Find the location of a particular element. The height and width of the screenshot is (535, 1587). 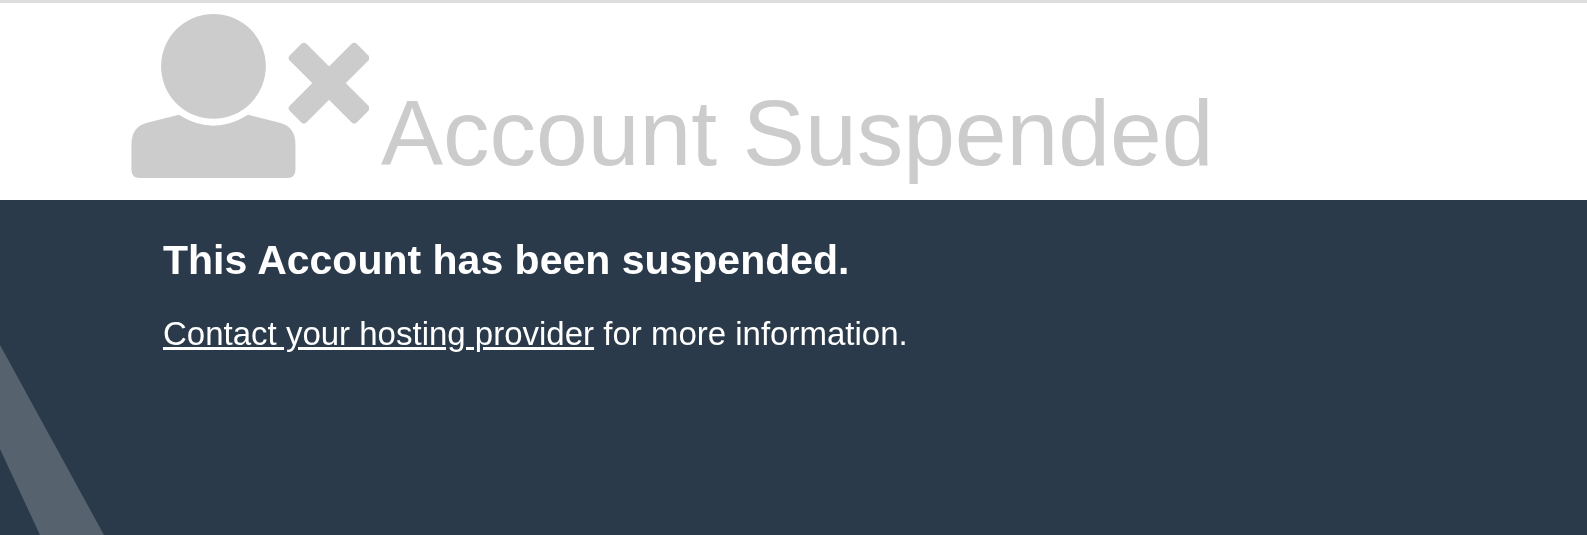

notice-message: Contact your hosting provider for more information. is located at coordinates (536, 334).